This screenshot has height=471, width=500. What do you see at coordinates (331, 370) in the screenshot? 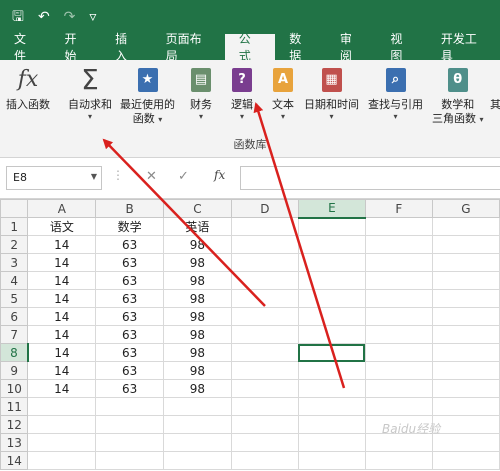
I see `cell-e9` at bounding box center [331, 370].